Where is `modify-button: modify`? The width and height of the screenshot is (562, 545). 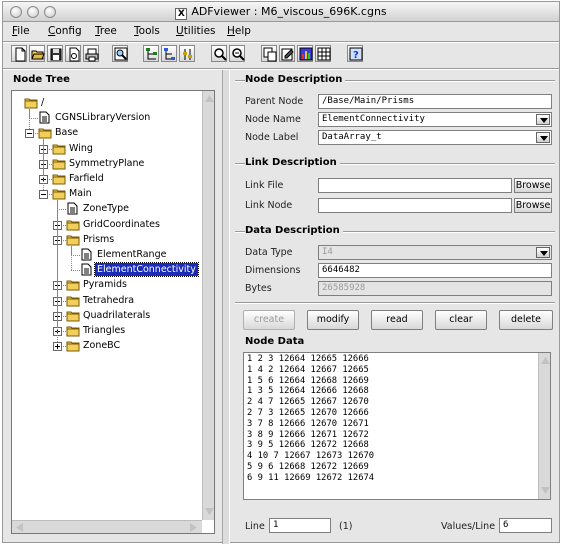 modify-button: modify is located at coordinates (333, 320).